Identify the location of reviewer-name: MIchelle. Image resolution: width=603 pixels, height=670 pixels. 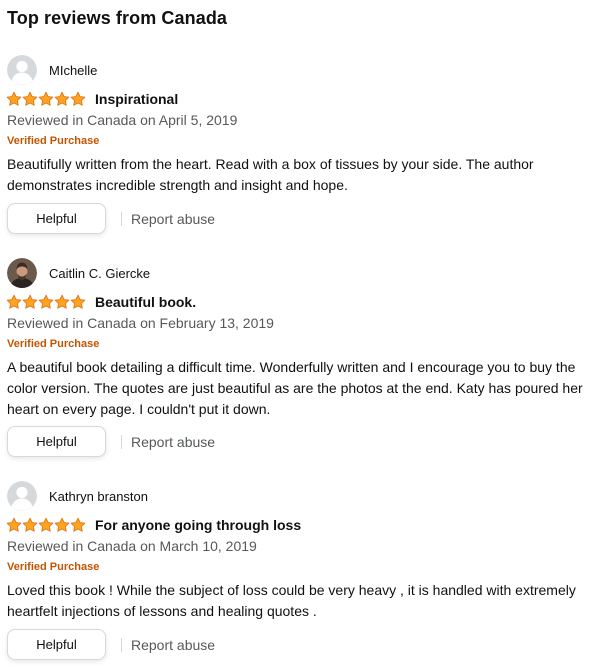
(73, 70).